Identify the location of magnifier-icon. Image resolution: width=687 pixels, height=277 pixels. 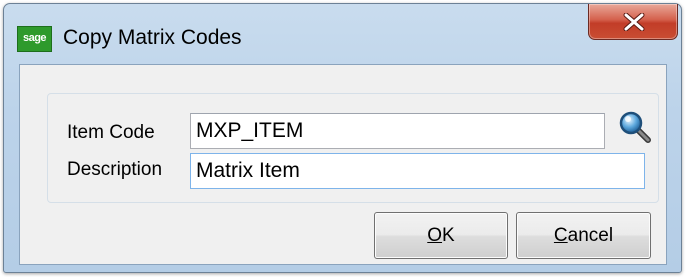
(635, 127).